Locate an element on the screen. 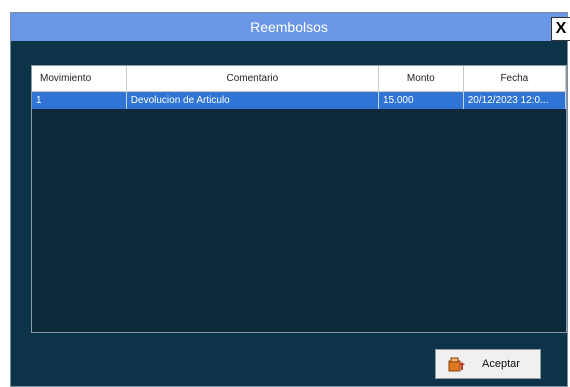 The width and height of the screenshot is (570, 387). window-title: Reembolsos is located at coordinates (289, 27).